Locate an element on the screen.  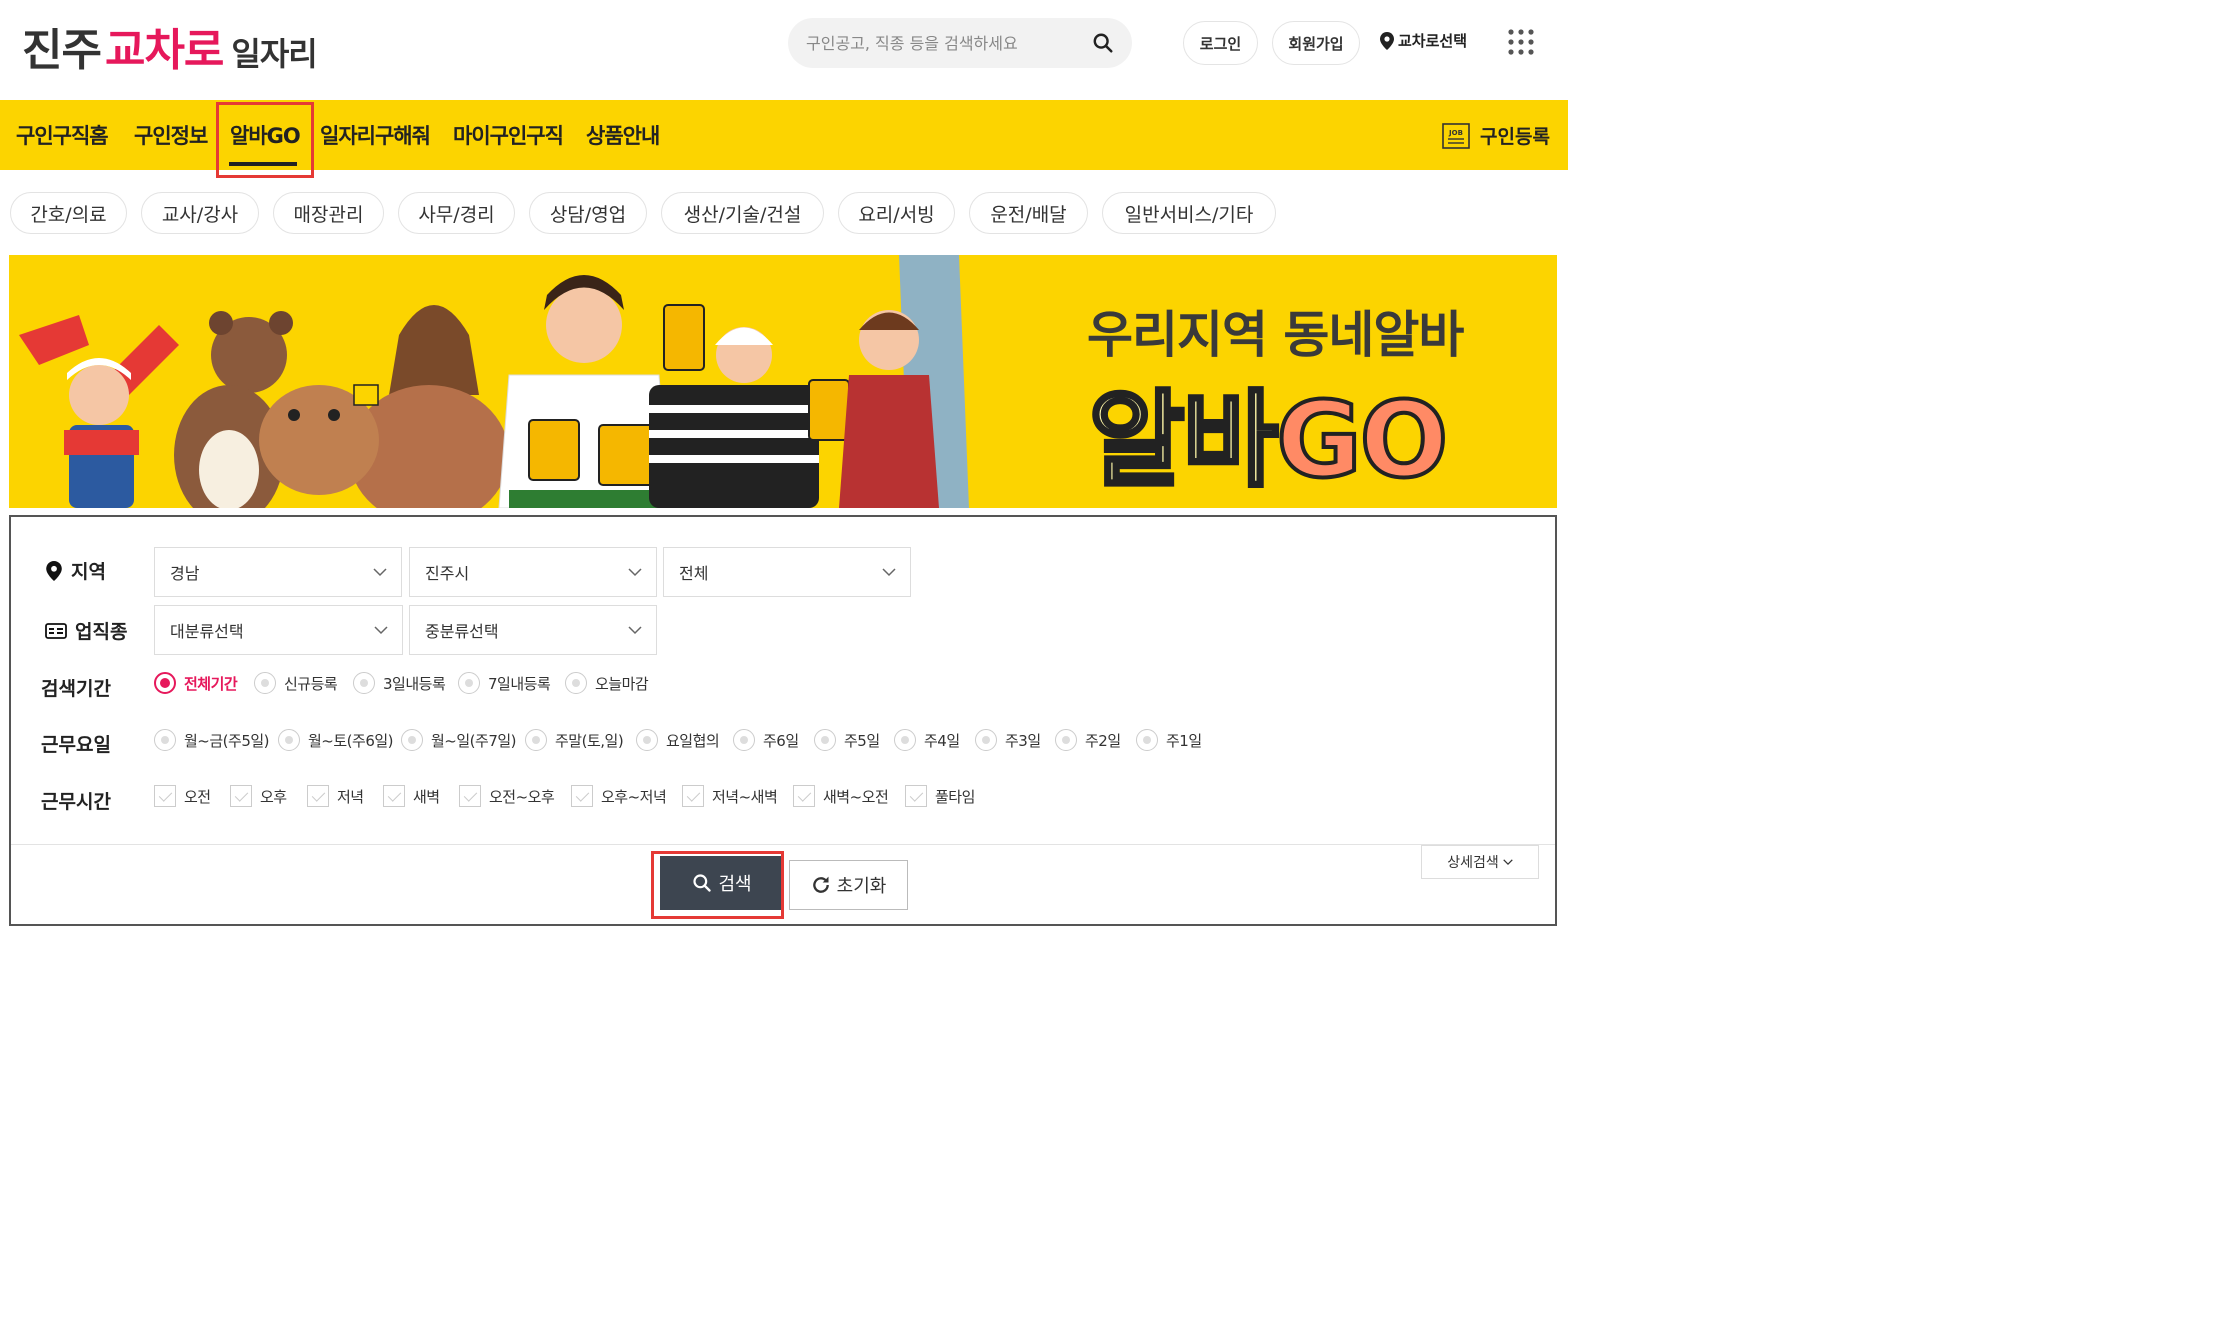
job-register-label: 구인등록 is located at coordinates (1515, 137).